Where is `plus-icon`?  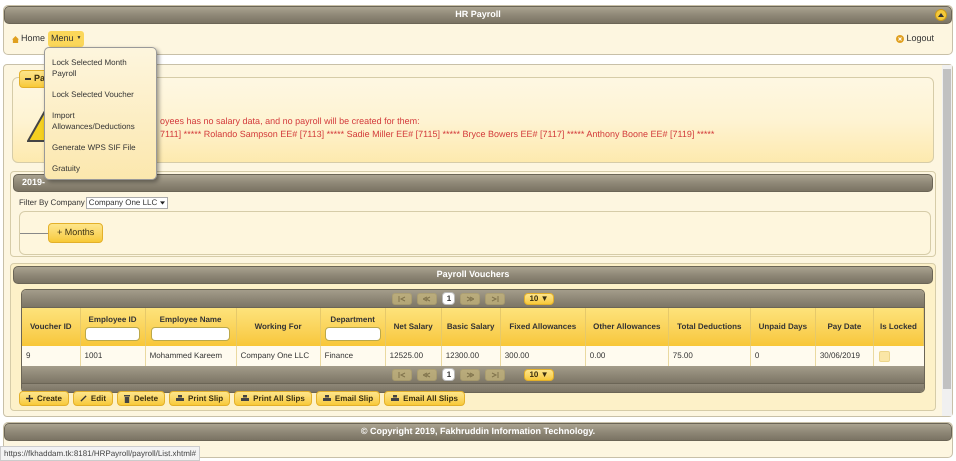
plus-icon is located at coordinates (29, 398).